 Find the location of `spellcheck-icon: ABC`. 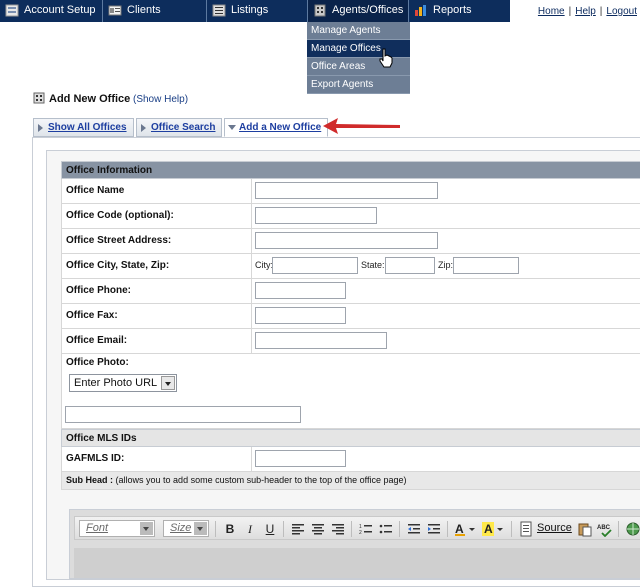

spellcheck-icon: ABC is located at coordinates (605, 529).